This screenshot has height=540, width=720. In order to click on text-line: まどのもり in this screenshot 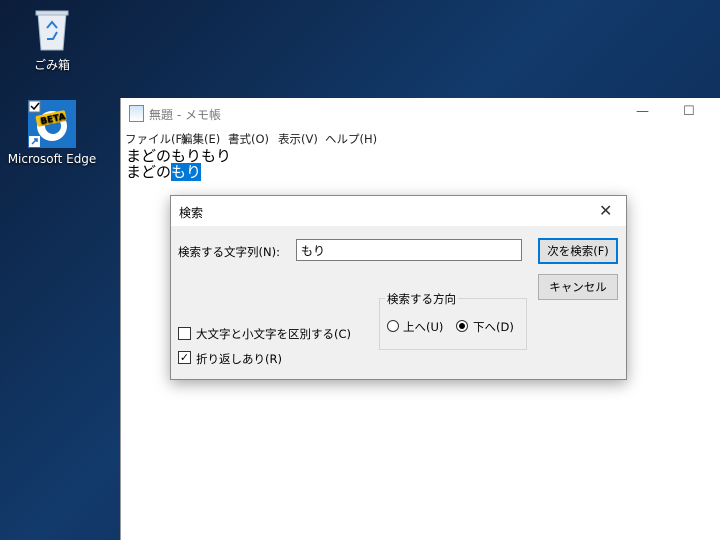, I will do `click(178, 172)`.